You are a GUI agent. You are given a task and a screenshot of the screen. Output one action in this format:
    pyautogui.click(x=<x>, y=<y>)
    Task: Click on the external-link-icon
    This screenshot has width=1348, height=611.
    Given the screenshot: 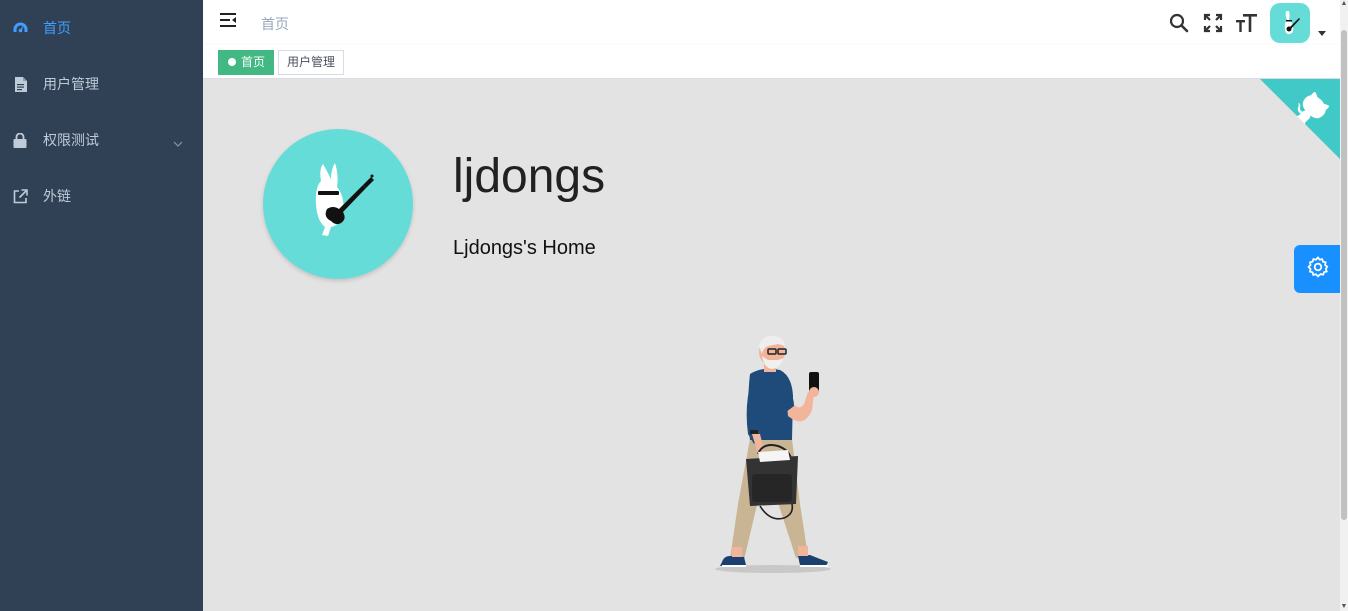 What is the action you would take?
    pyautogui.click(x=20, y=196)
    